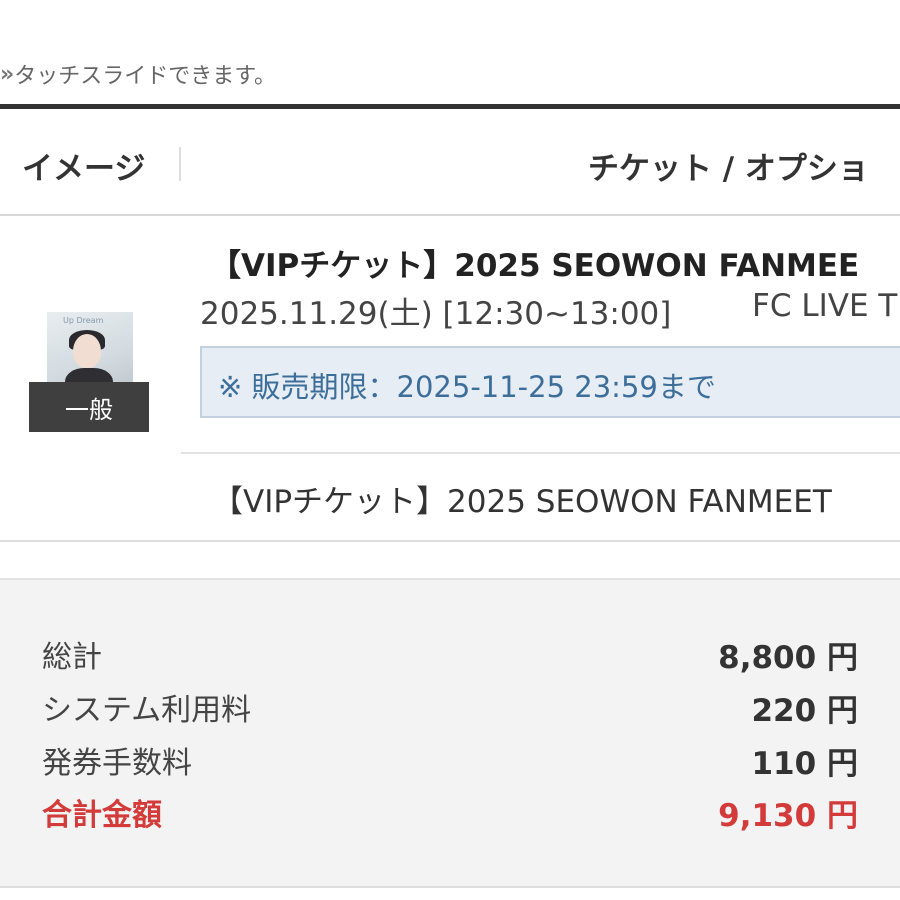  I want to click on ticket-type-badge: 一般, so click(89, 407).